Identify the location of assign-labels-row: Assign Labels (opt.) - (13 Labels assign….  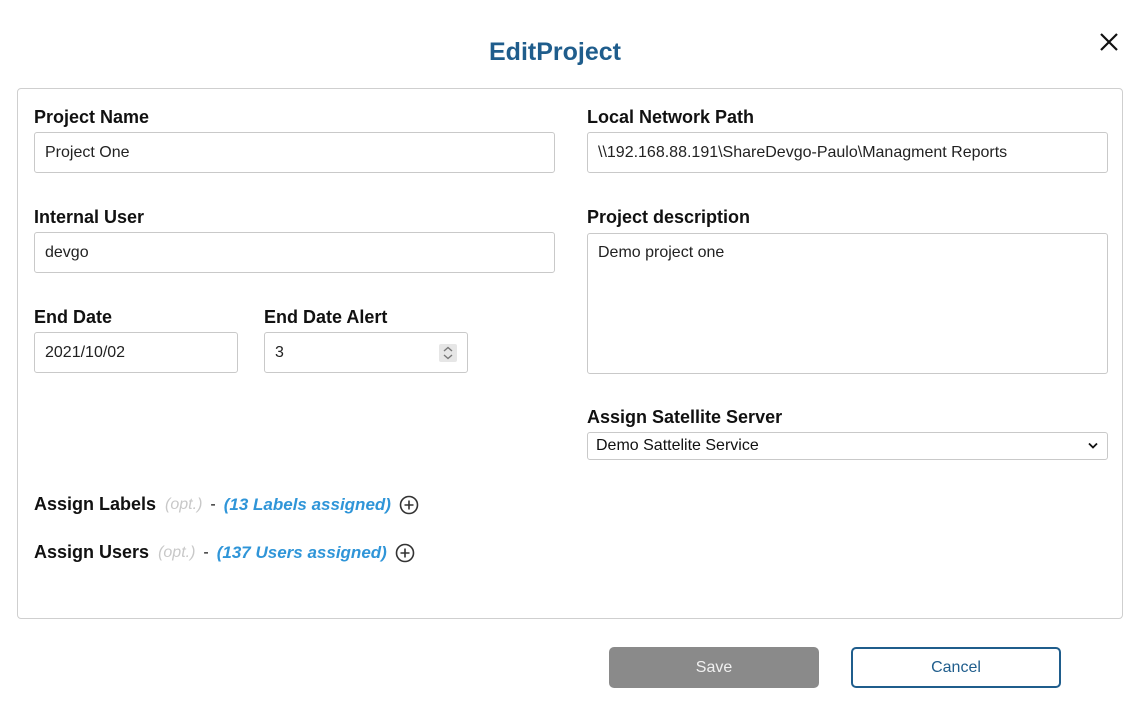
(226, 504).